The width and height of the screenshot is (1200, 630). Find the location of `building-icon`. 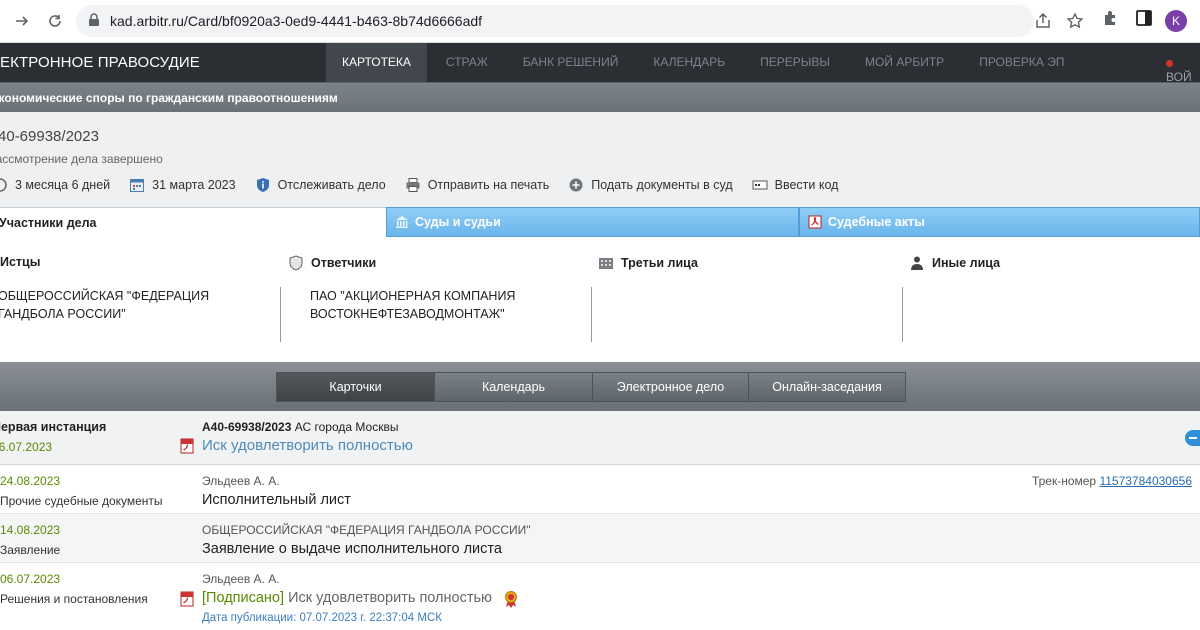

building-icon is located at coordinates (606, 263).